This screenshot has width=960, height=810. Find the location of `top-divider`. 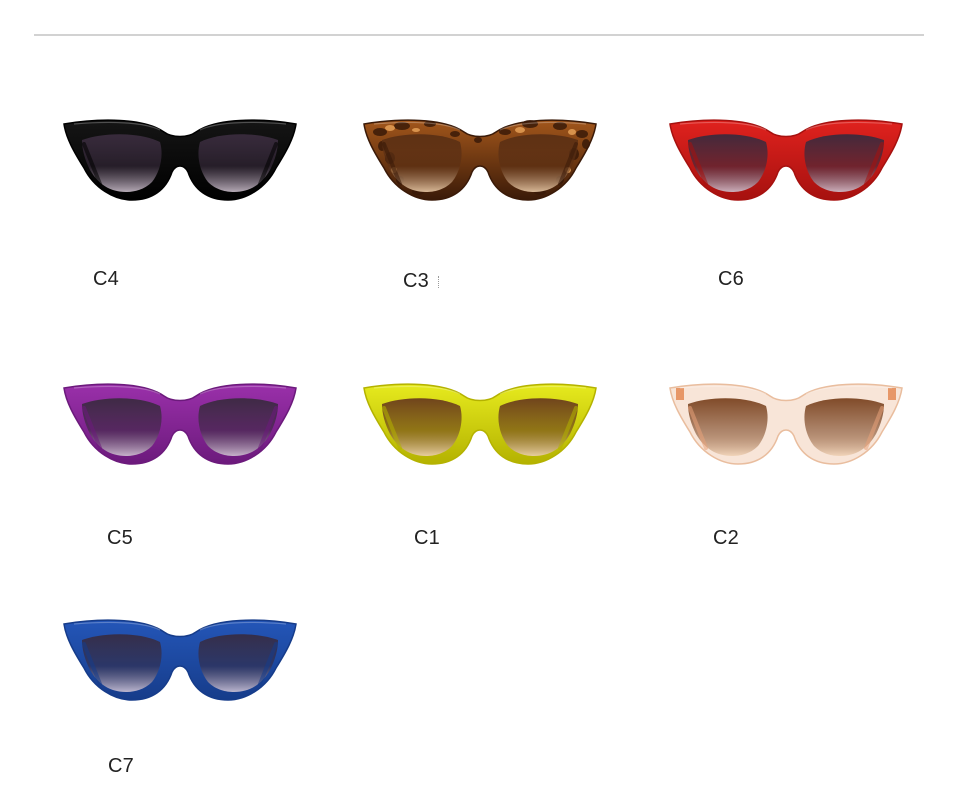

top-divider is located at coordinates (479, 35).